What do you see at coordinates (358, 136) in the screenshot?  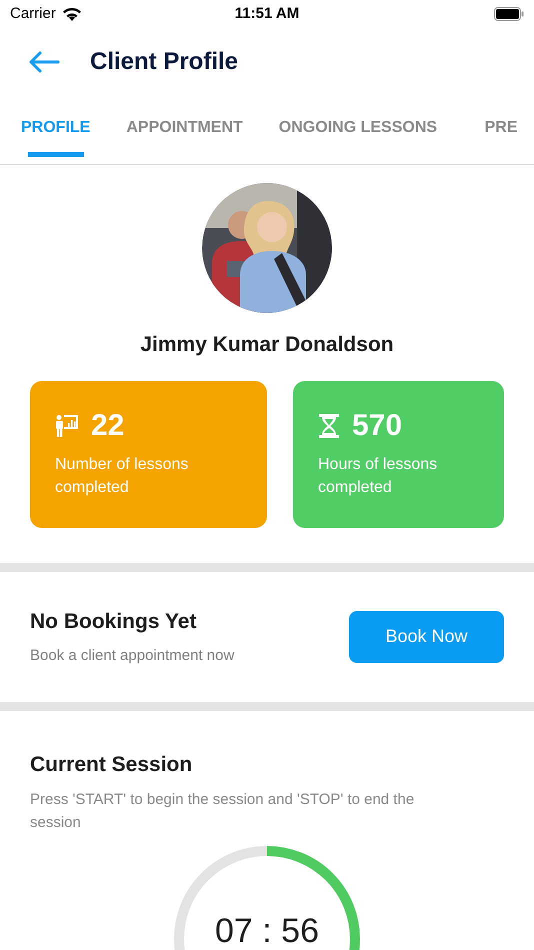 I see `tab: ONGOING LESSONS` at bounding box center [358, 136].